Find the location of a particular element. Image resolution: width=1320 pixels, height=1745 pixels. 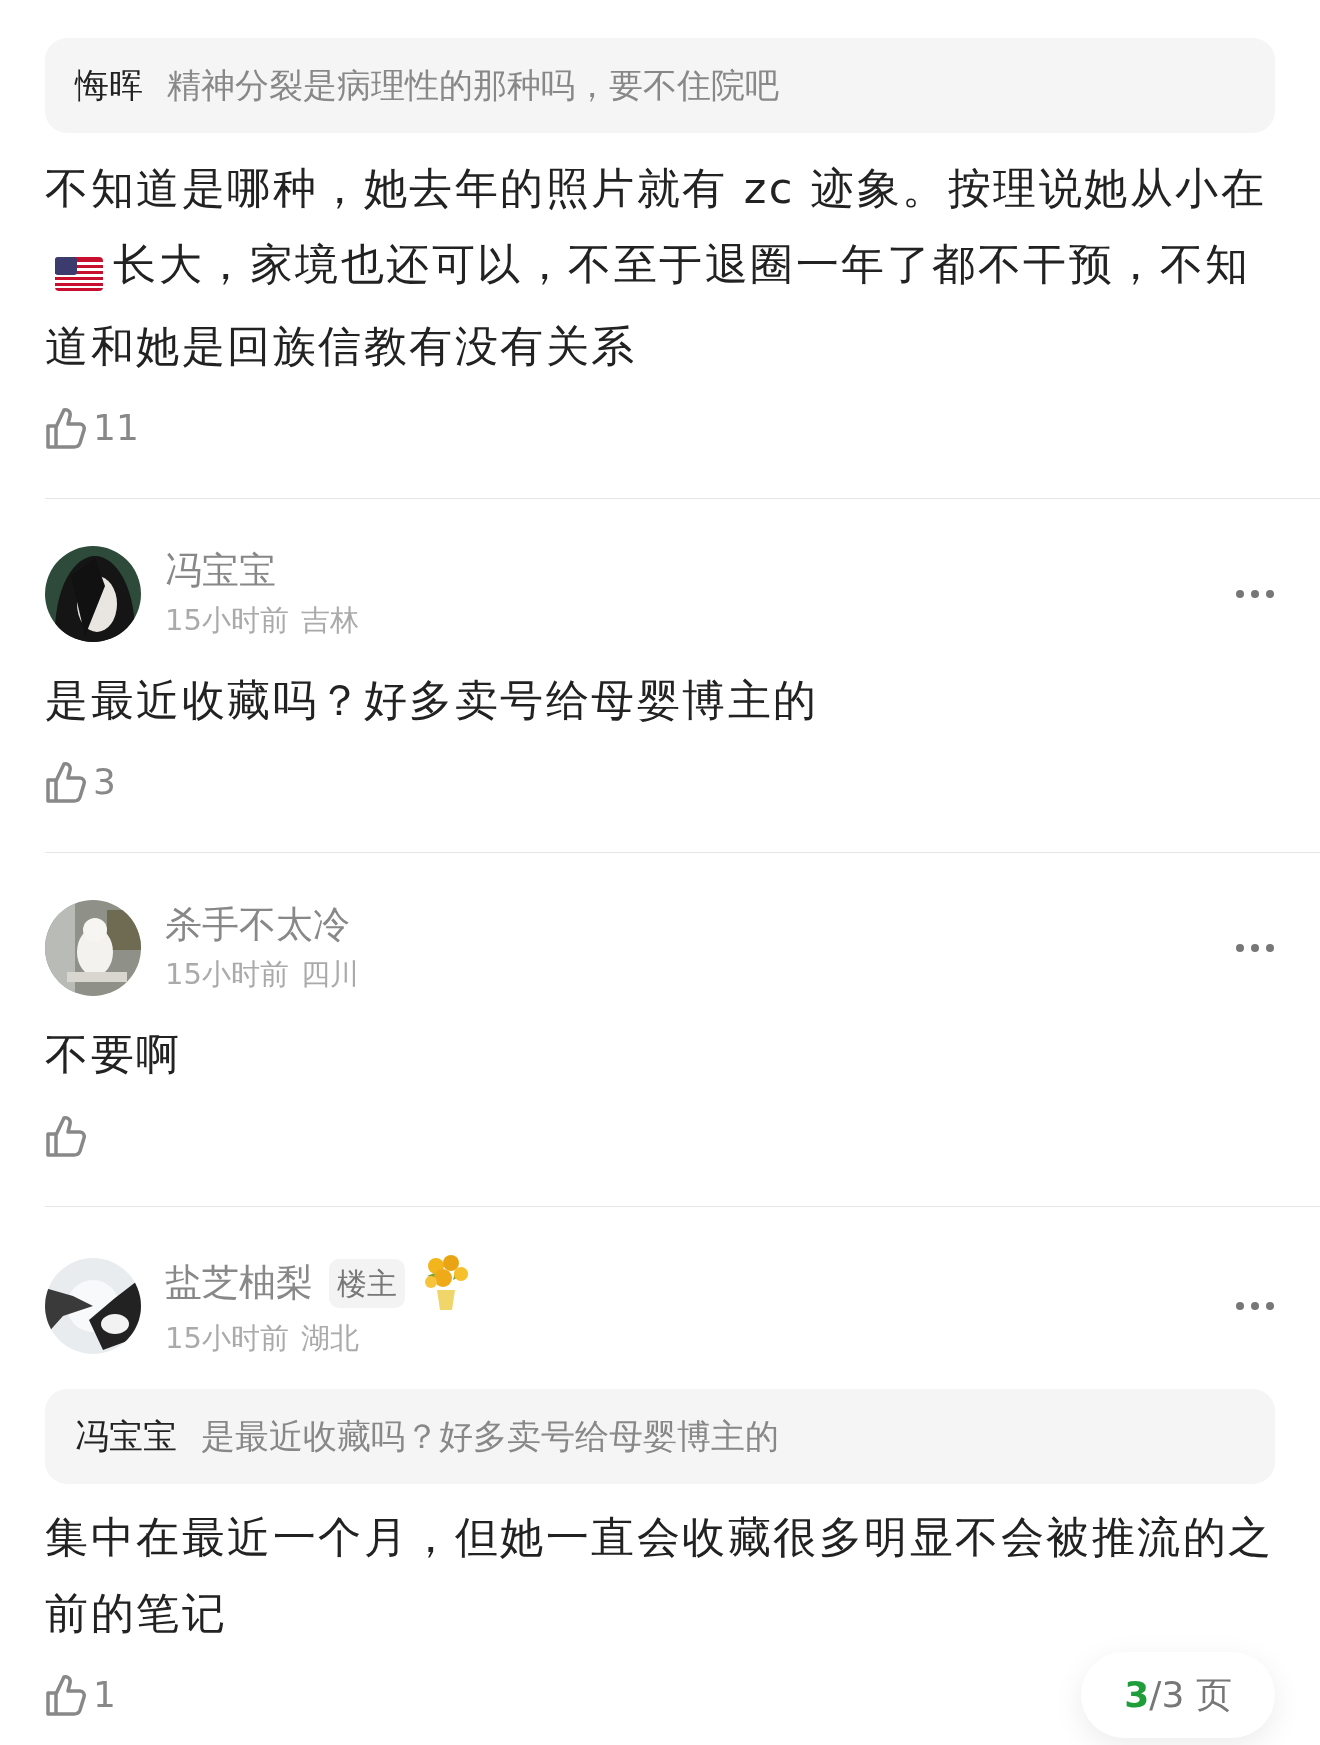

quoted-author: 悔晖 is located at coordinates (109, 85).